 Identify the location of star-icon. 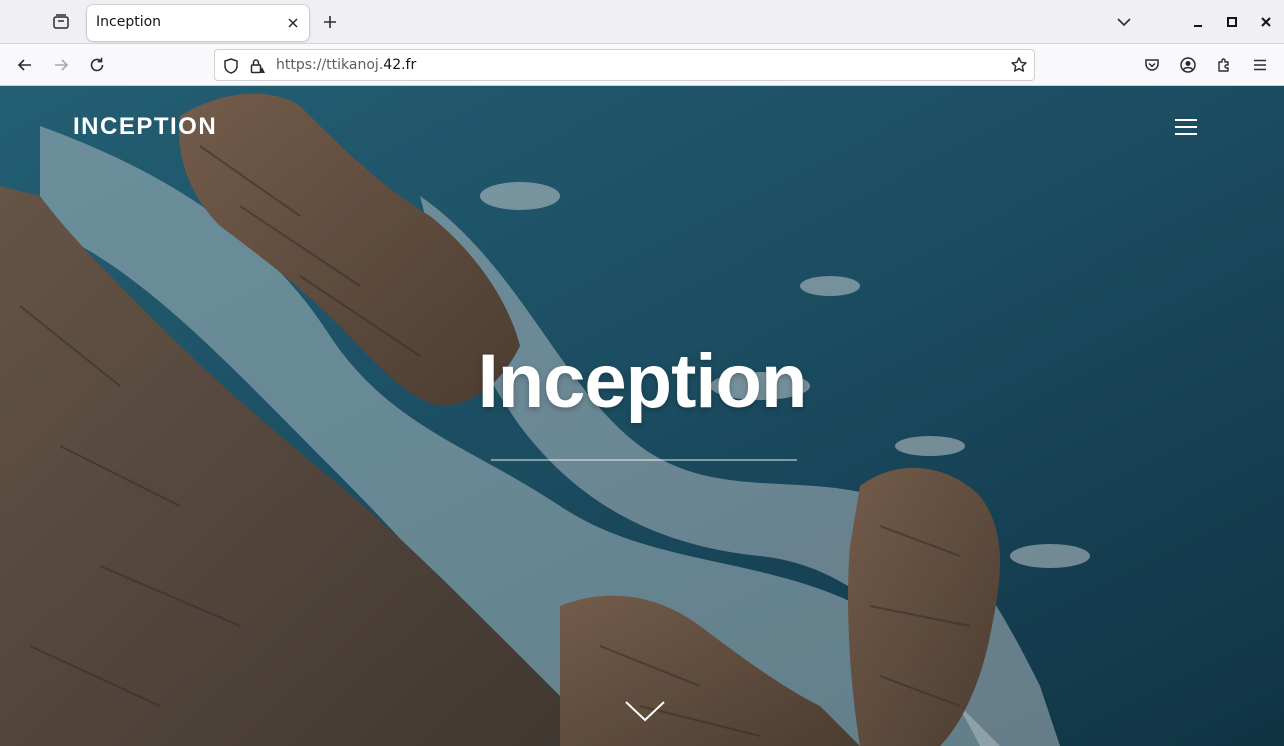
(1019, 65).